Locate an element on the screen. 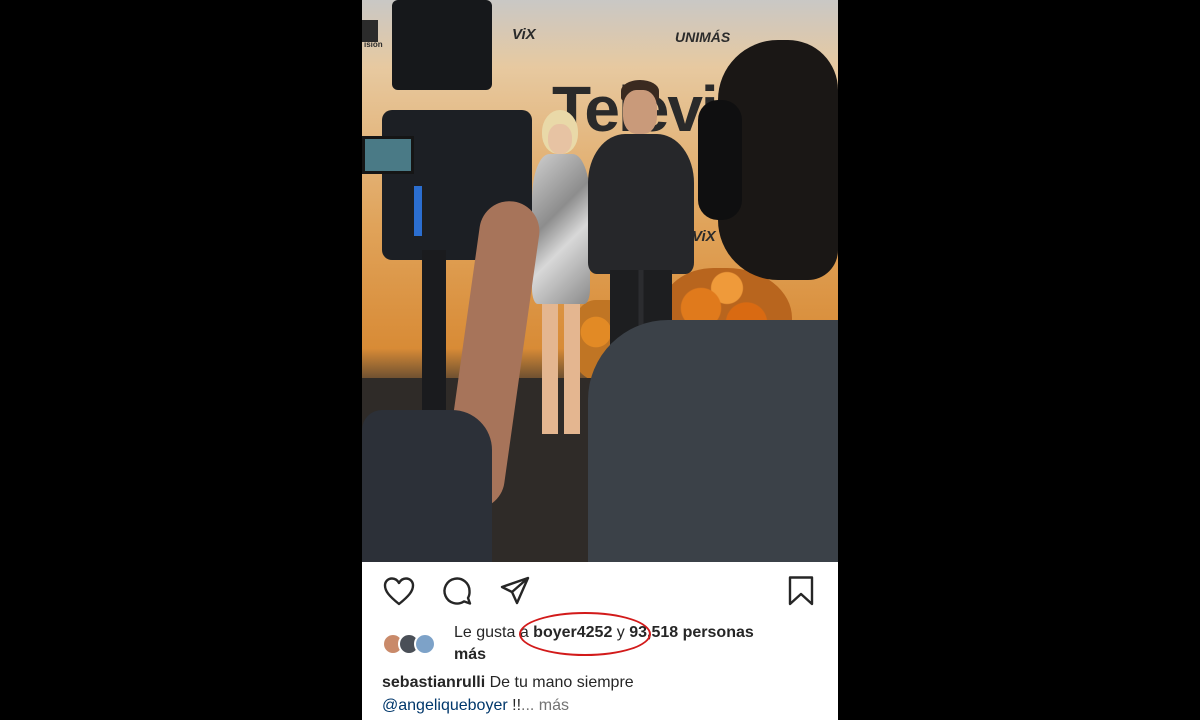 The height and width of the screenshot is (720, 1200). bookmark-icon is located at coordinates (801, 591).